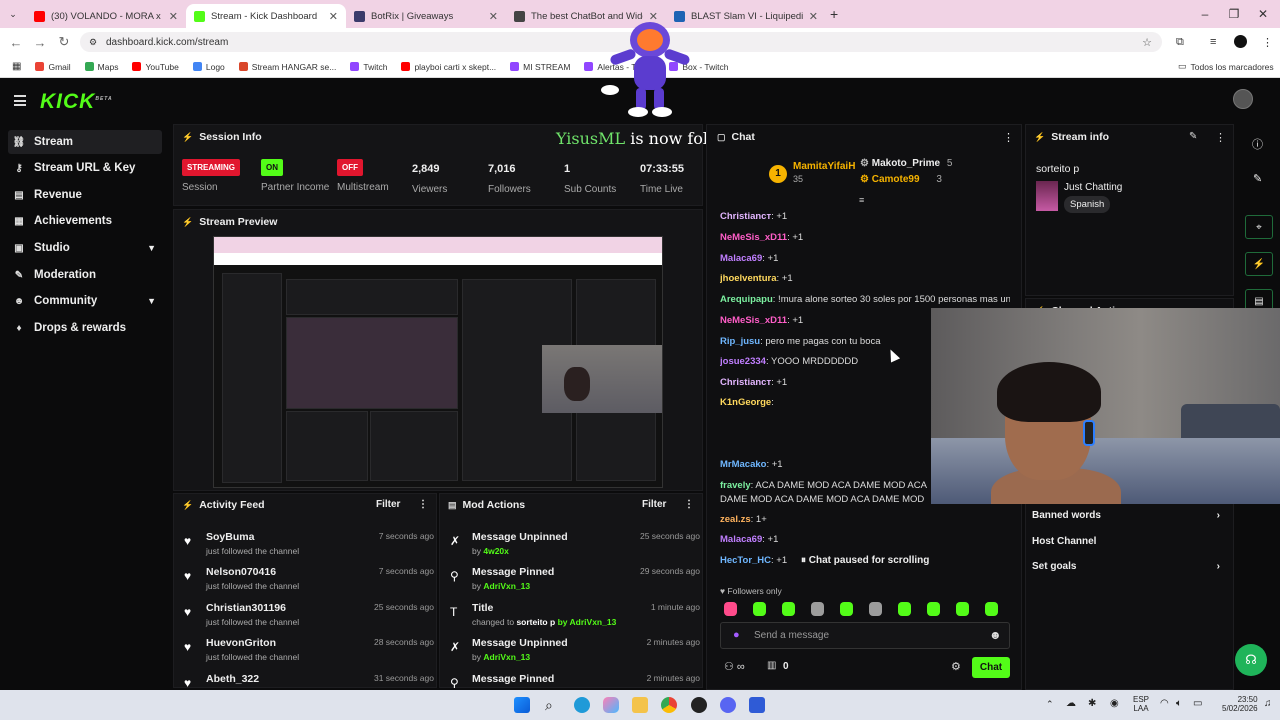 The image size is (1280, 720). What do you see at coordinates (1093, 187) in the screenshot?
I see `category-name: Just Chatting` at bounding box center [1093, 187].